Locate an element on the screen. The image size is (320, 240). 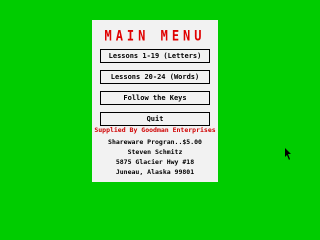
lessons-words-button: Lessons 20-24 (Words) is located at coordinates (155, 77).